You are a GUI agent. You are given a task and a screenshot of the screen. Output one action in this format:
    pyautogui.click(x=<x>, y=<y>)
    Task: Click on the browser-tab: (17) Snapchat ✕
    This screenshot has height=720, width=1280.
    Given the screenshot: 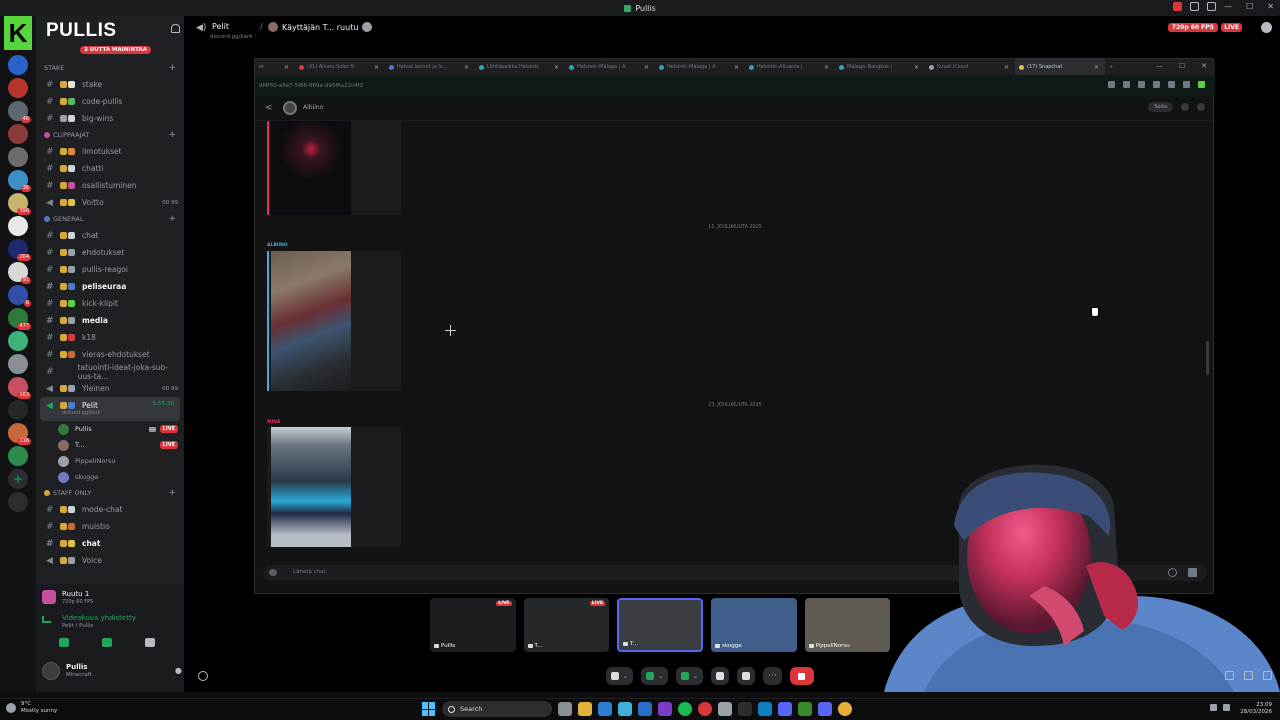 What is the action you would take?
    pyautogui.click(x=1060, y=67)
    